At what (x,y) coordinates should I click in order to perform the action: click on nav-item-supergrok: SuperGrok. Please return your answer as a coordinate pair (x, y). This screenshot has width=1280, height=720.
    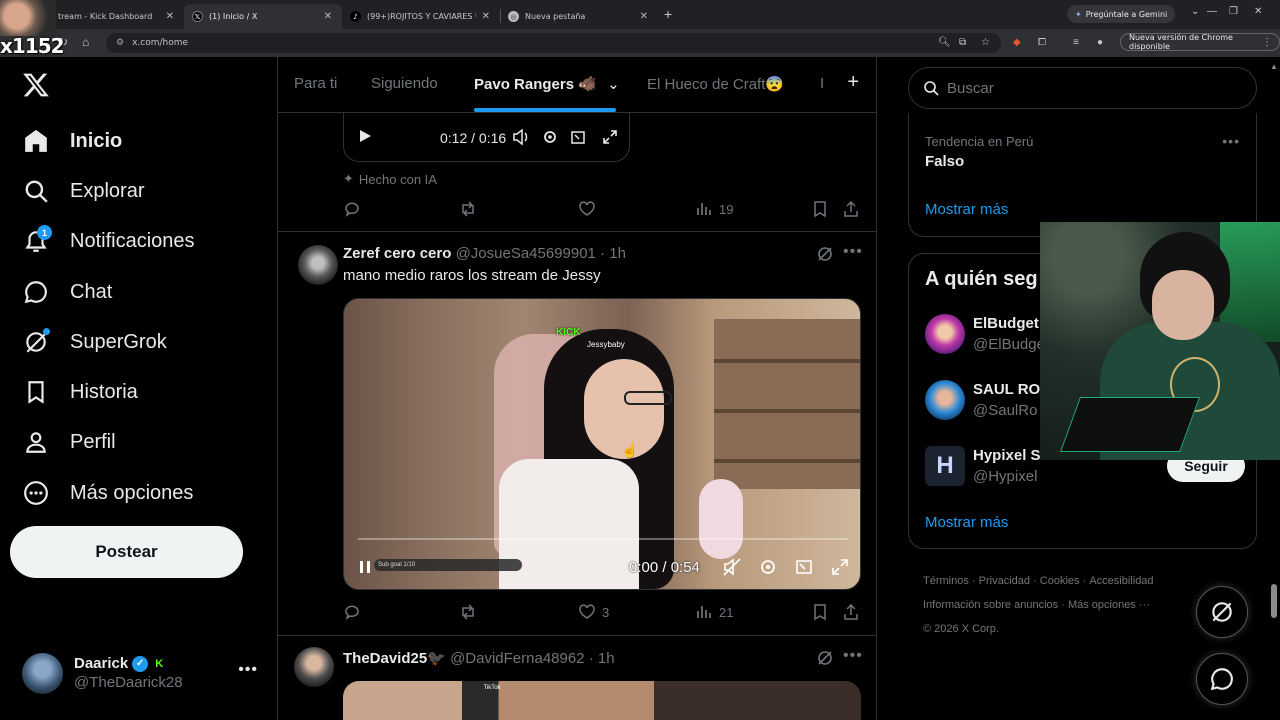
    Looking at the image, I should click on (94, 342).